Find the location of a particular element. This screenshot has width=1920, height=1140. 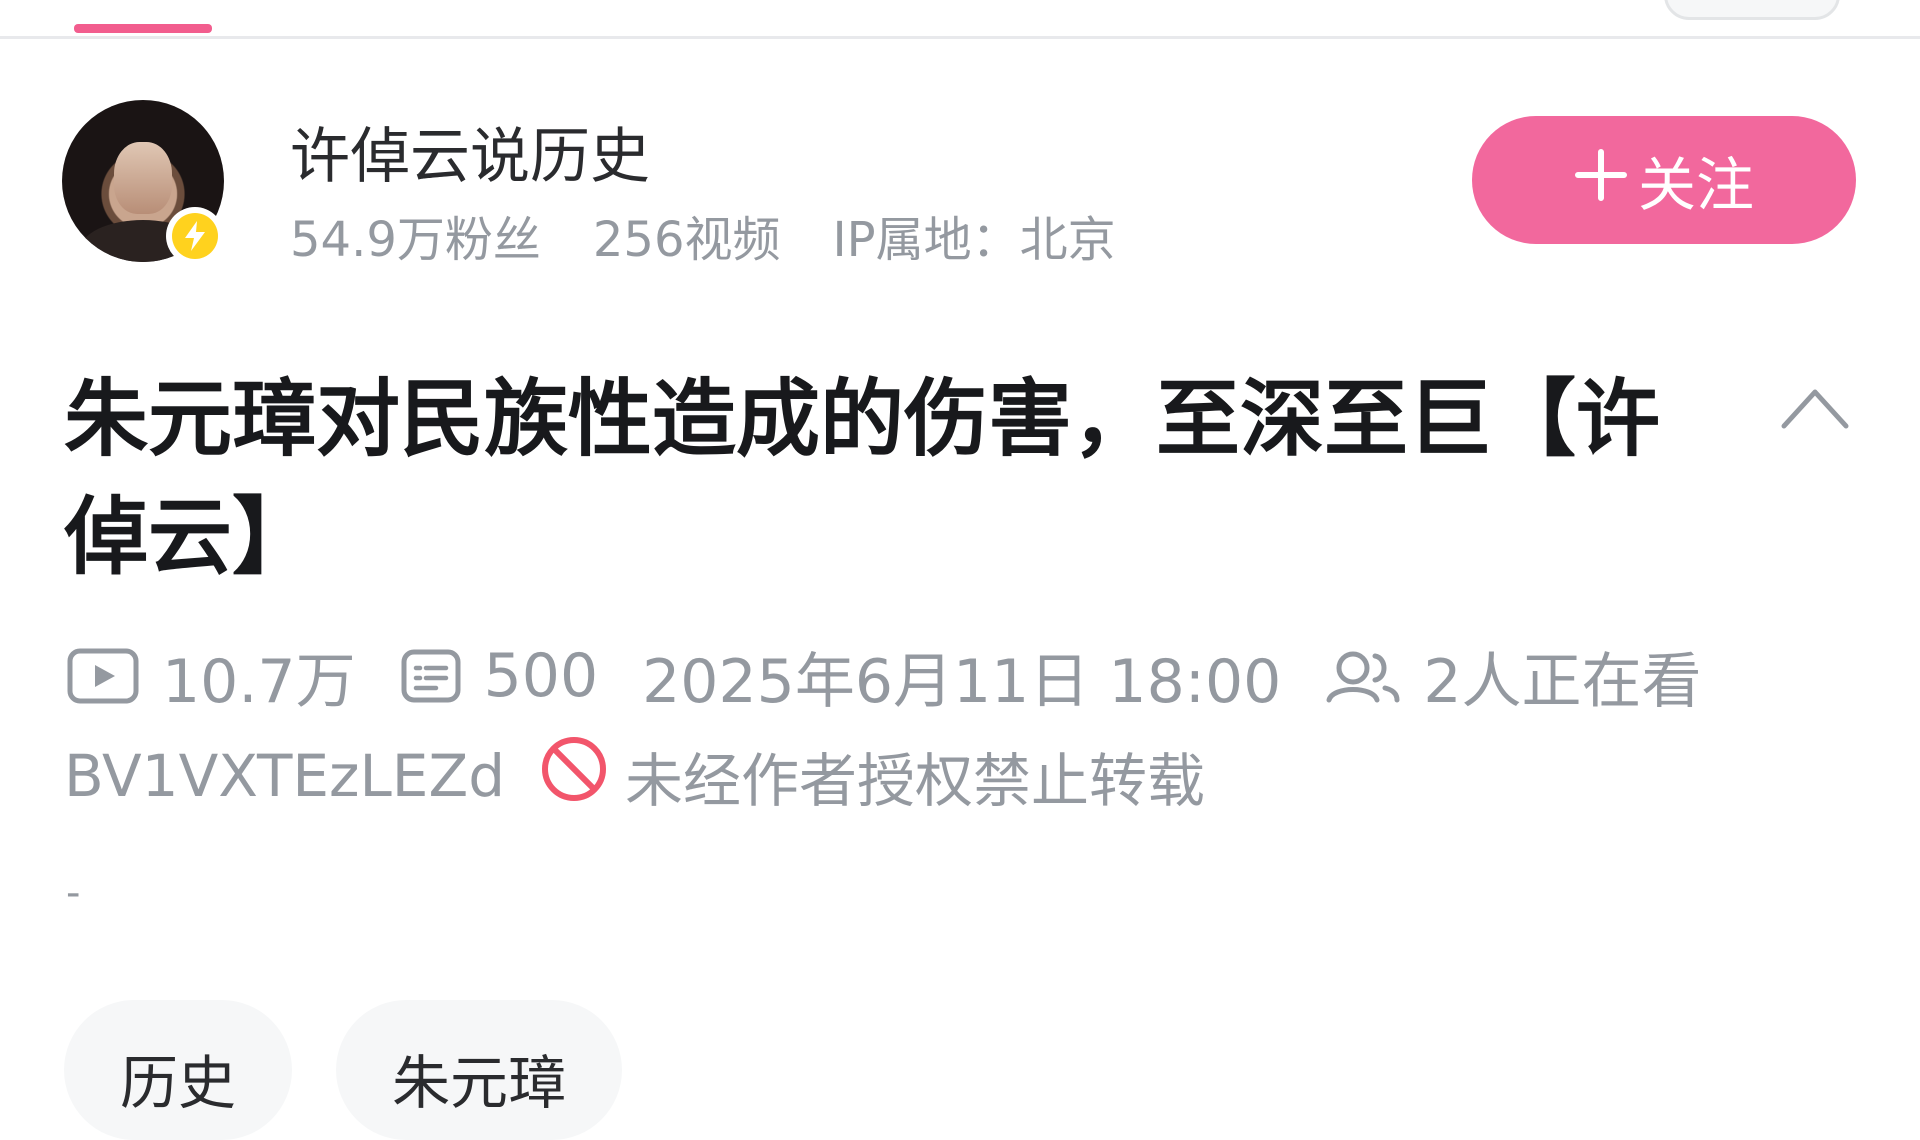

video-meta-row: 10.7万 500 2025年6月11日 18:00 2人正在看 is located at coordinates (884, 676).